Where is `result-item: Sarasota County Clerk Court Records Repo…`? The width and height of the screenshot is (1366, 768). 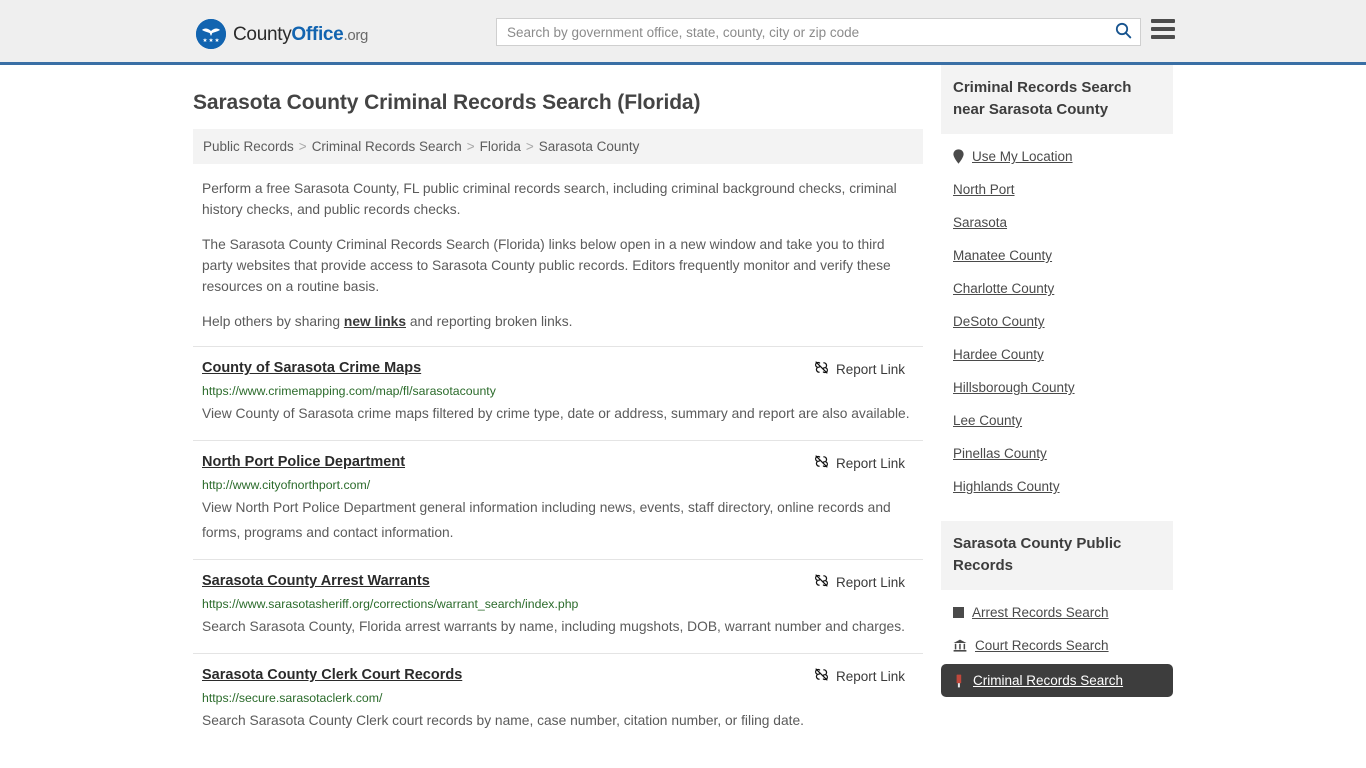 result-item: Sarasota County Clerk Court Records Repo… is located at coordinates (558, 700).